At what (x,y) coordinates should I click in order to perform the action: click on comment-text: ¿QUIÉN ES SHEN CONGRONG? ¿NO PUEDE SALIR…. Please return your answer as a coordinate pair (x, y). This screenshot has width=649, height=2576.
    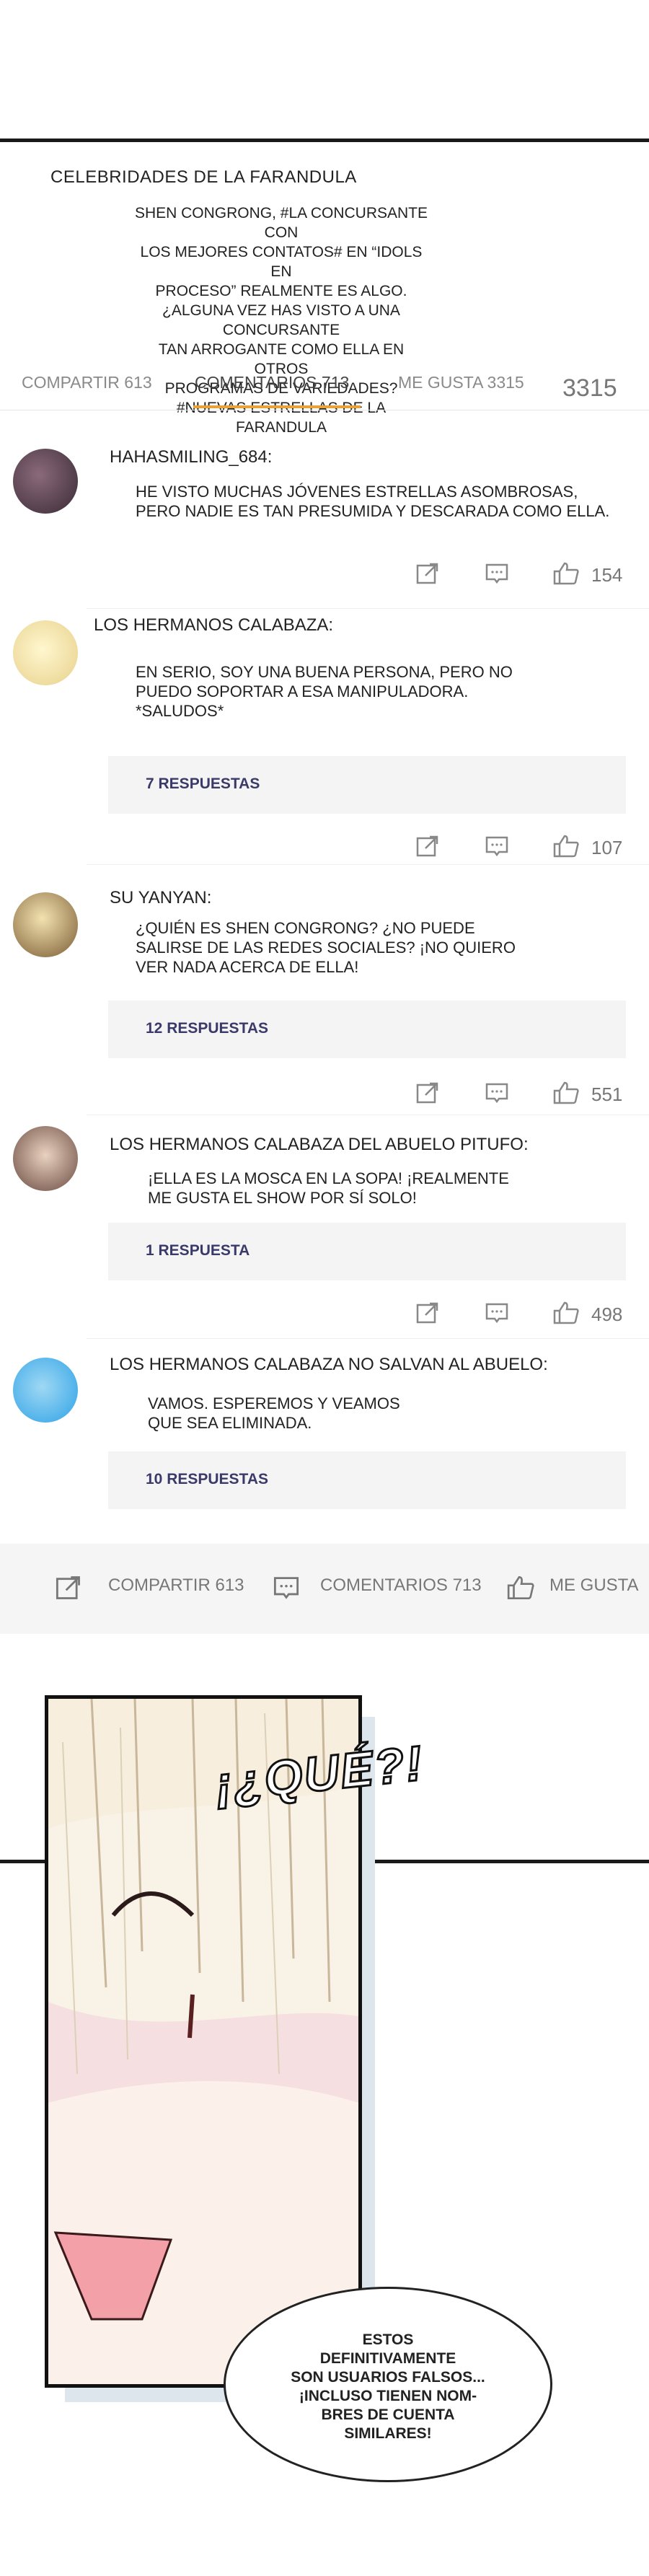
    Looking at the image, I should click on (326, 947).